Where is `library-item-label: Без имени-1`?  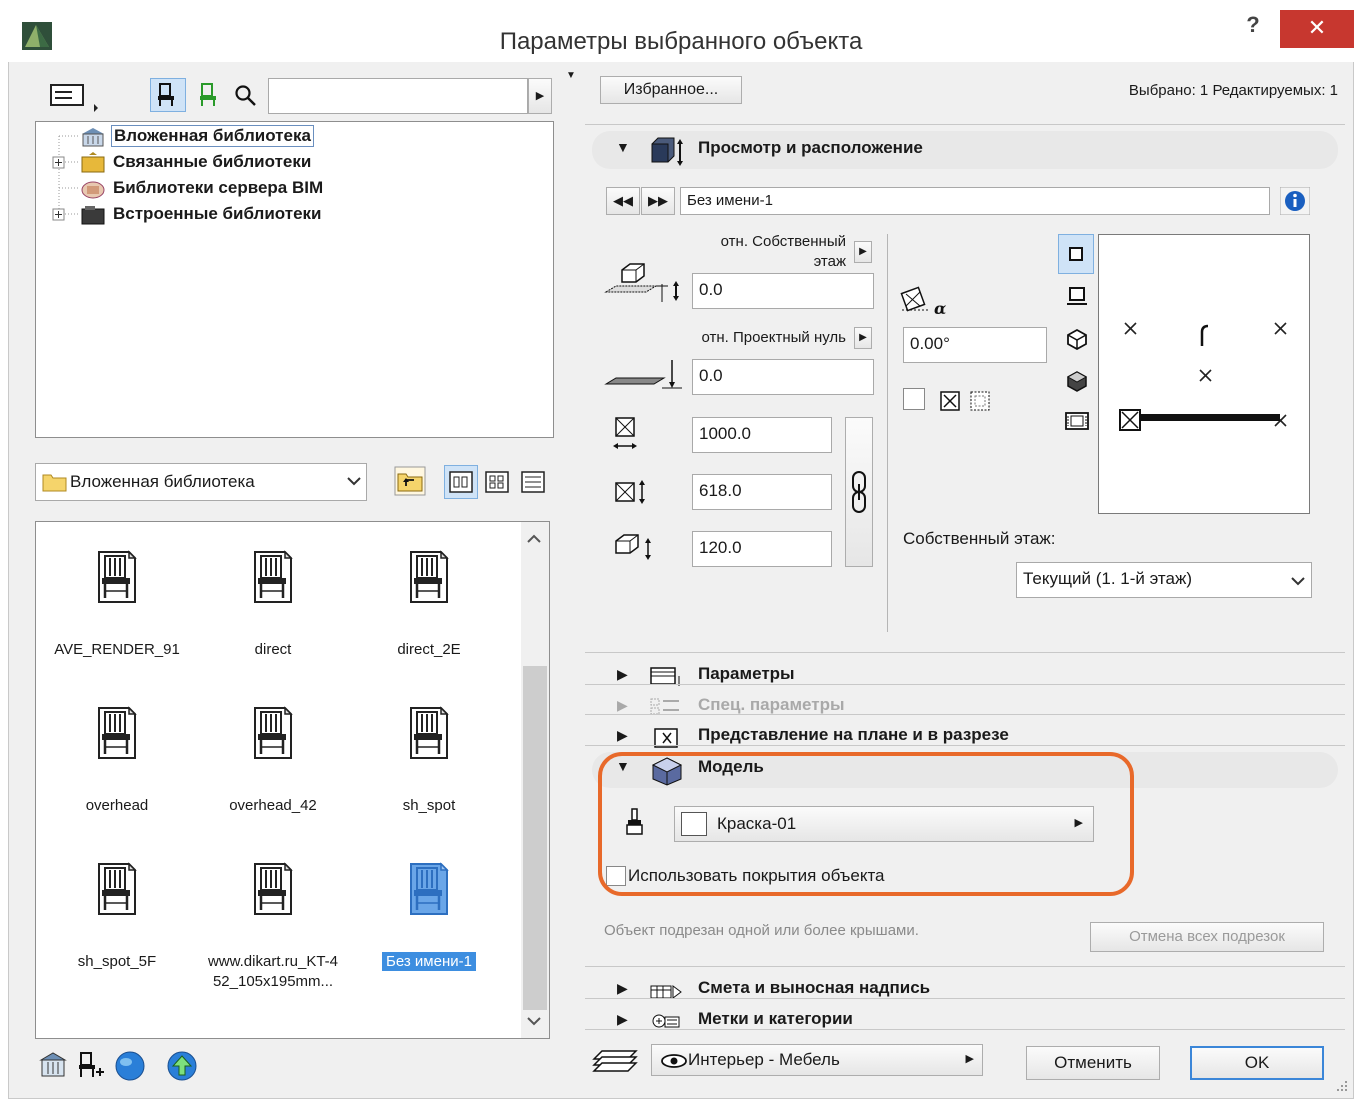 library-item-label: Без имени-1 is located at coordinates (429, 962).